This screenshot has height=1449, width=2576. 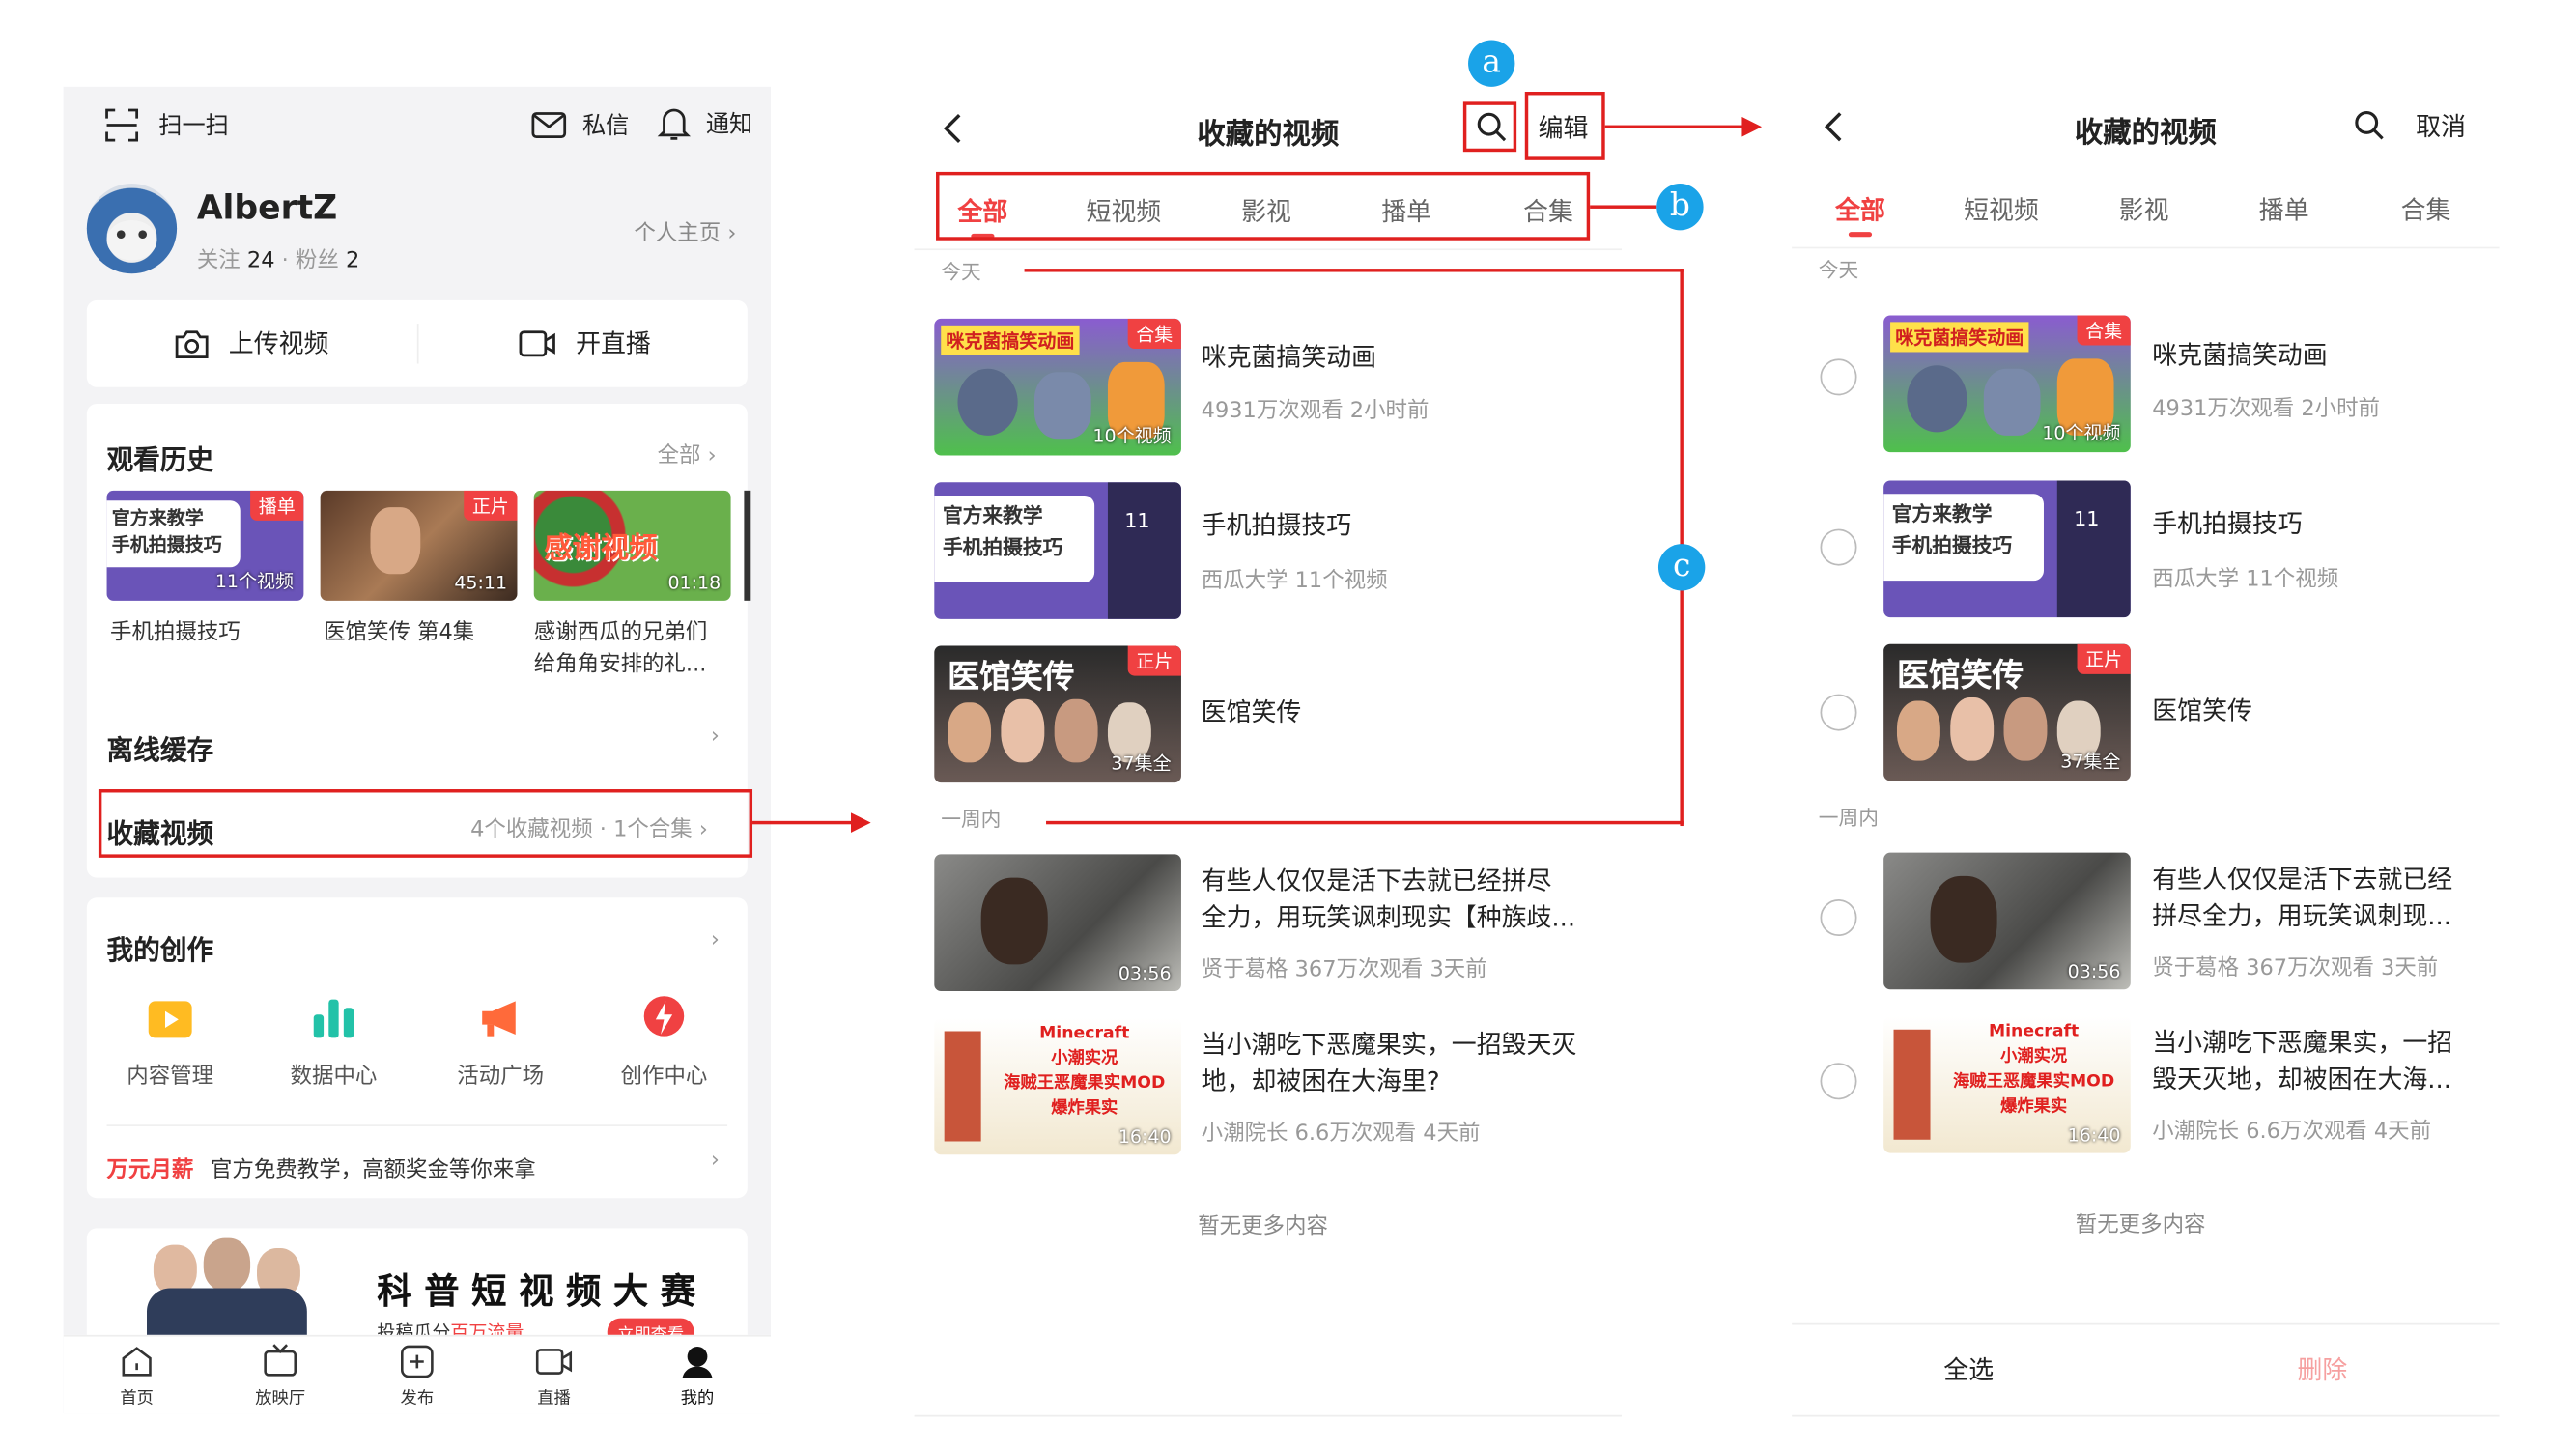 What do you see at coordinates (417, 1287) in the screenshot?
I see `contest-banner: 科 普 短 视 频 大 赛 投稿瓜分百万流量 立即查看` at bounding box center [417, 1287].